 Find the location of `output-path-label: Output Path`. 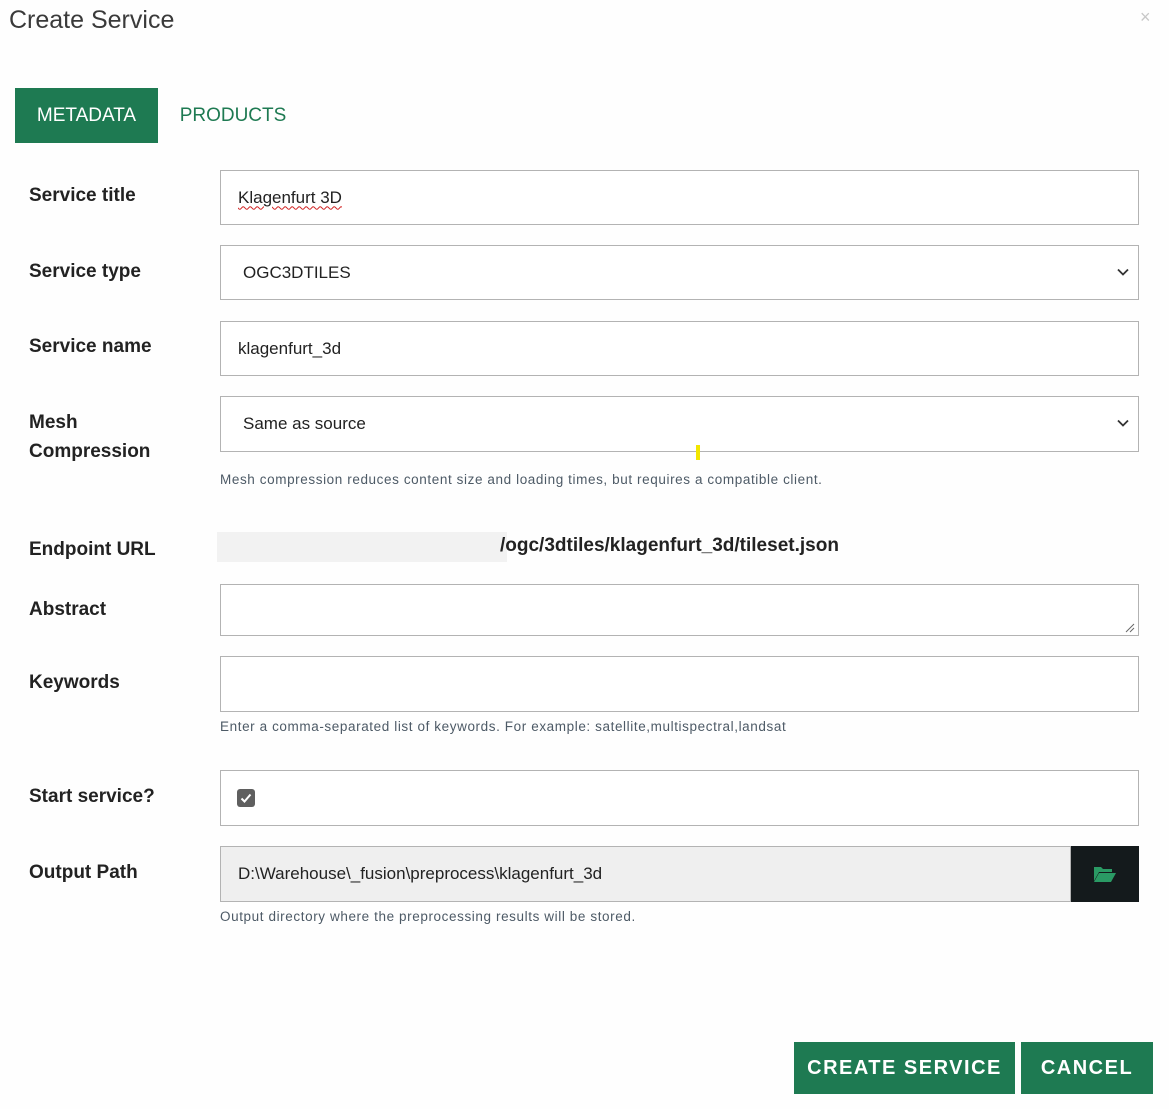

output-path-label: Output Path is located at coordinates (83, 872).